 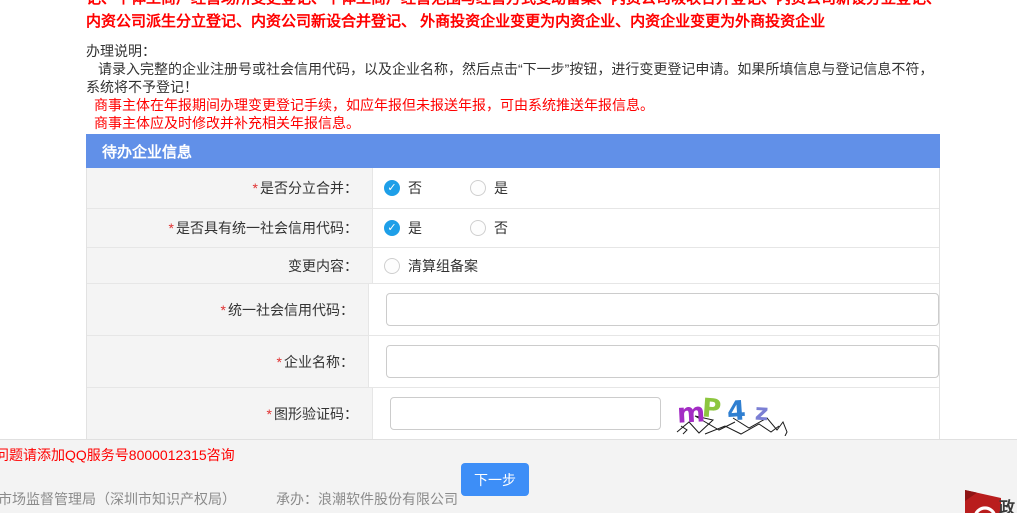 What do you see at coordinates (230, 188) in the screenshot?
I see `field-label-split-merge: * 是否分立合并：` at bounding box center [230, 188].